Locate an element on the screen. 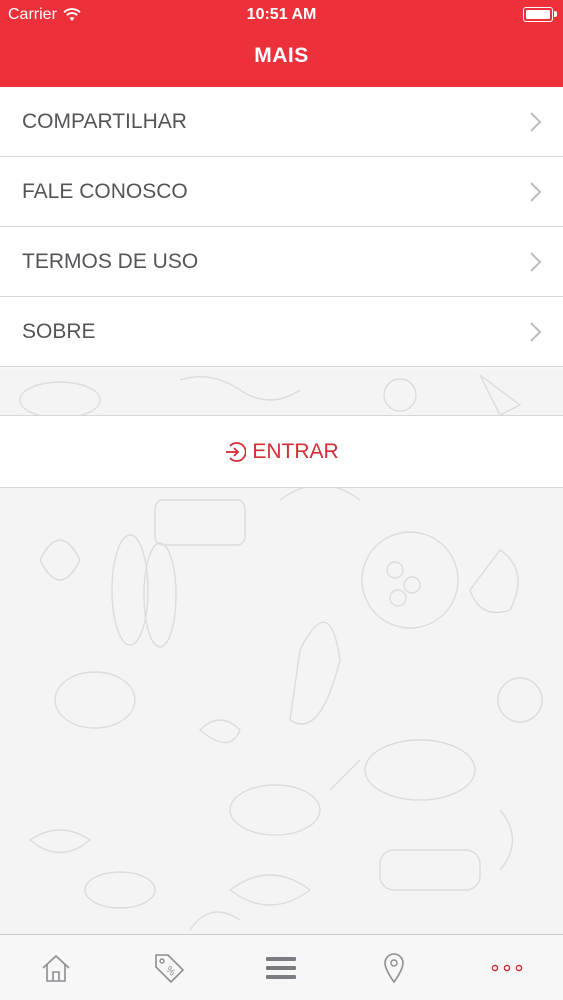  menu-icon is located at coordinates (281, 967).